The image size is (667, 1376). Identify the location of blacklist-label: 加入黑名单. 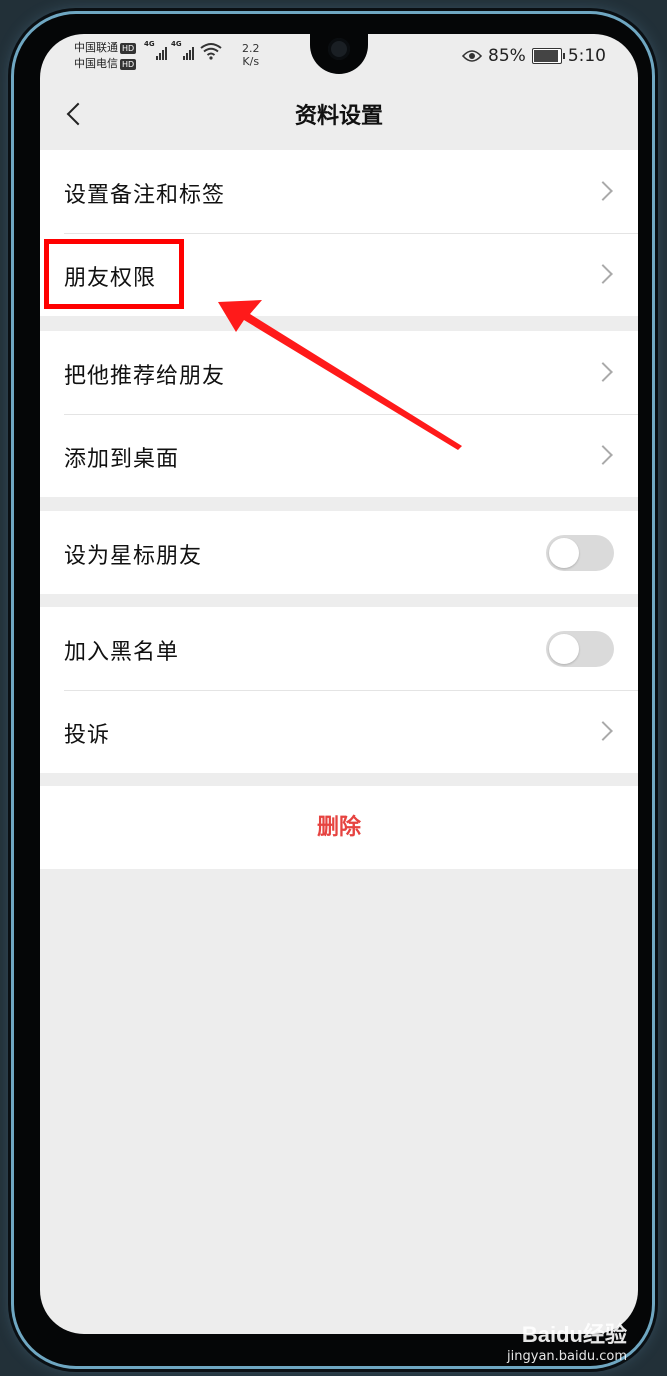
(122, 652).